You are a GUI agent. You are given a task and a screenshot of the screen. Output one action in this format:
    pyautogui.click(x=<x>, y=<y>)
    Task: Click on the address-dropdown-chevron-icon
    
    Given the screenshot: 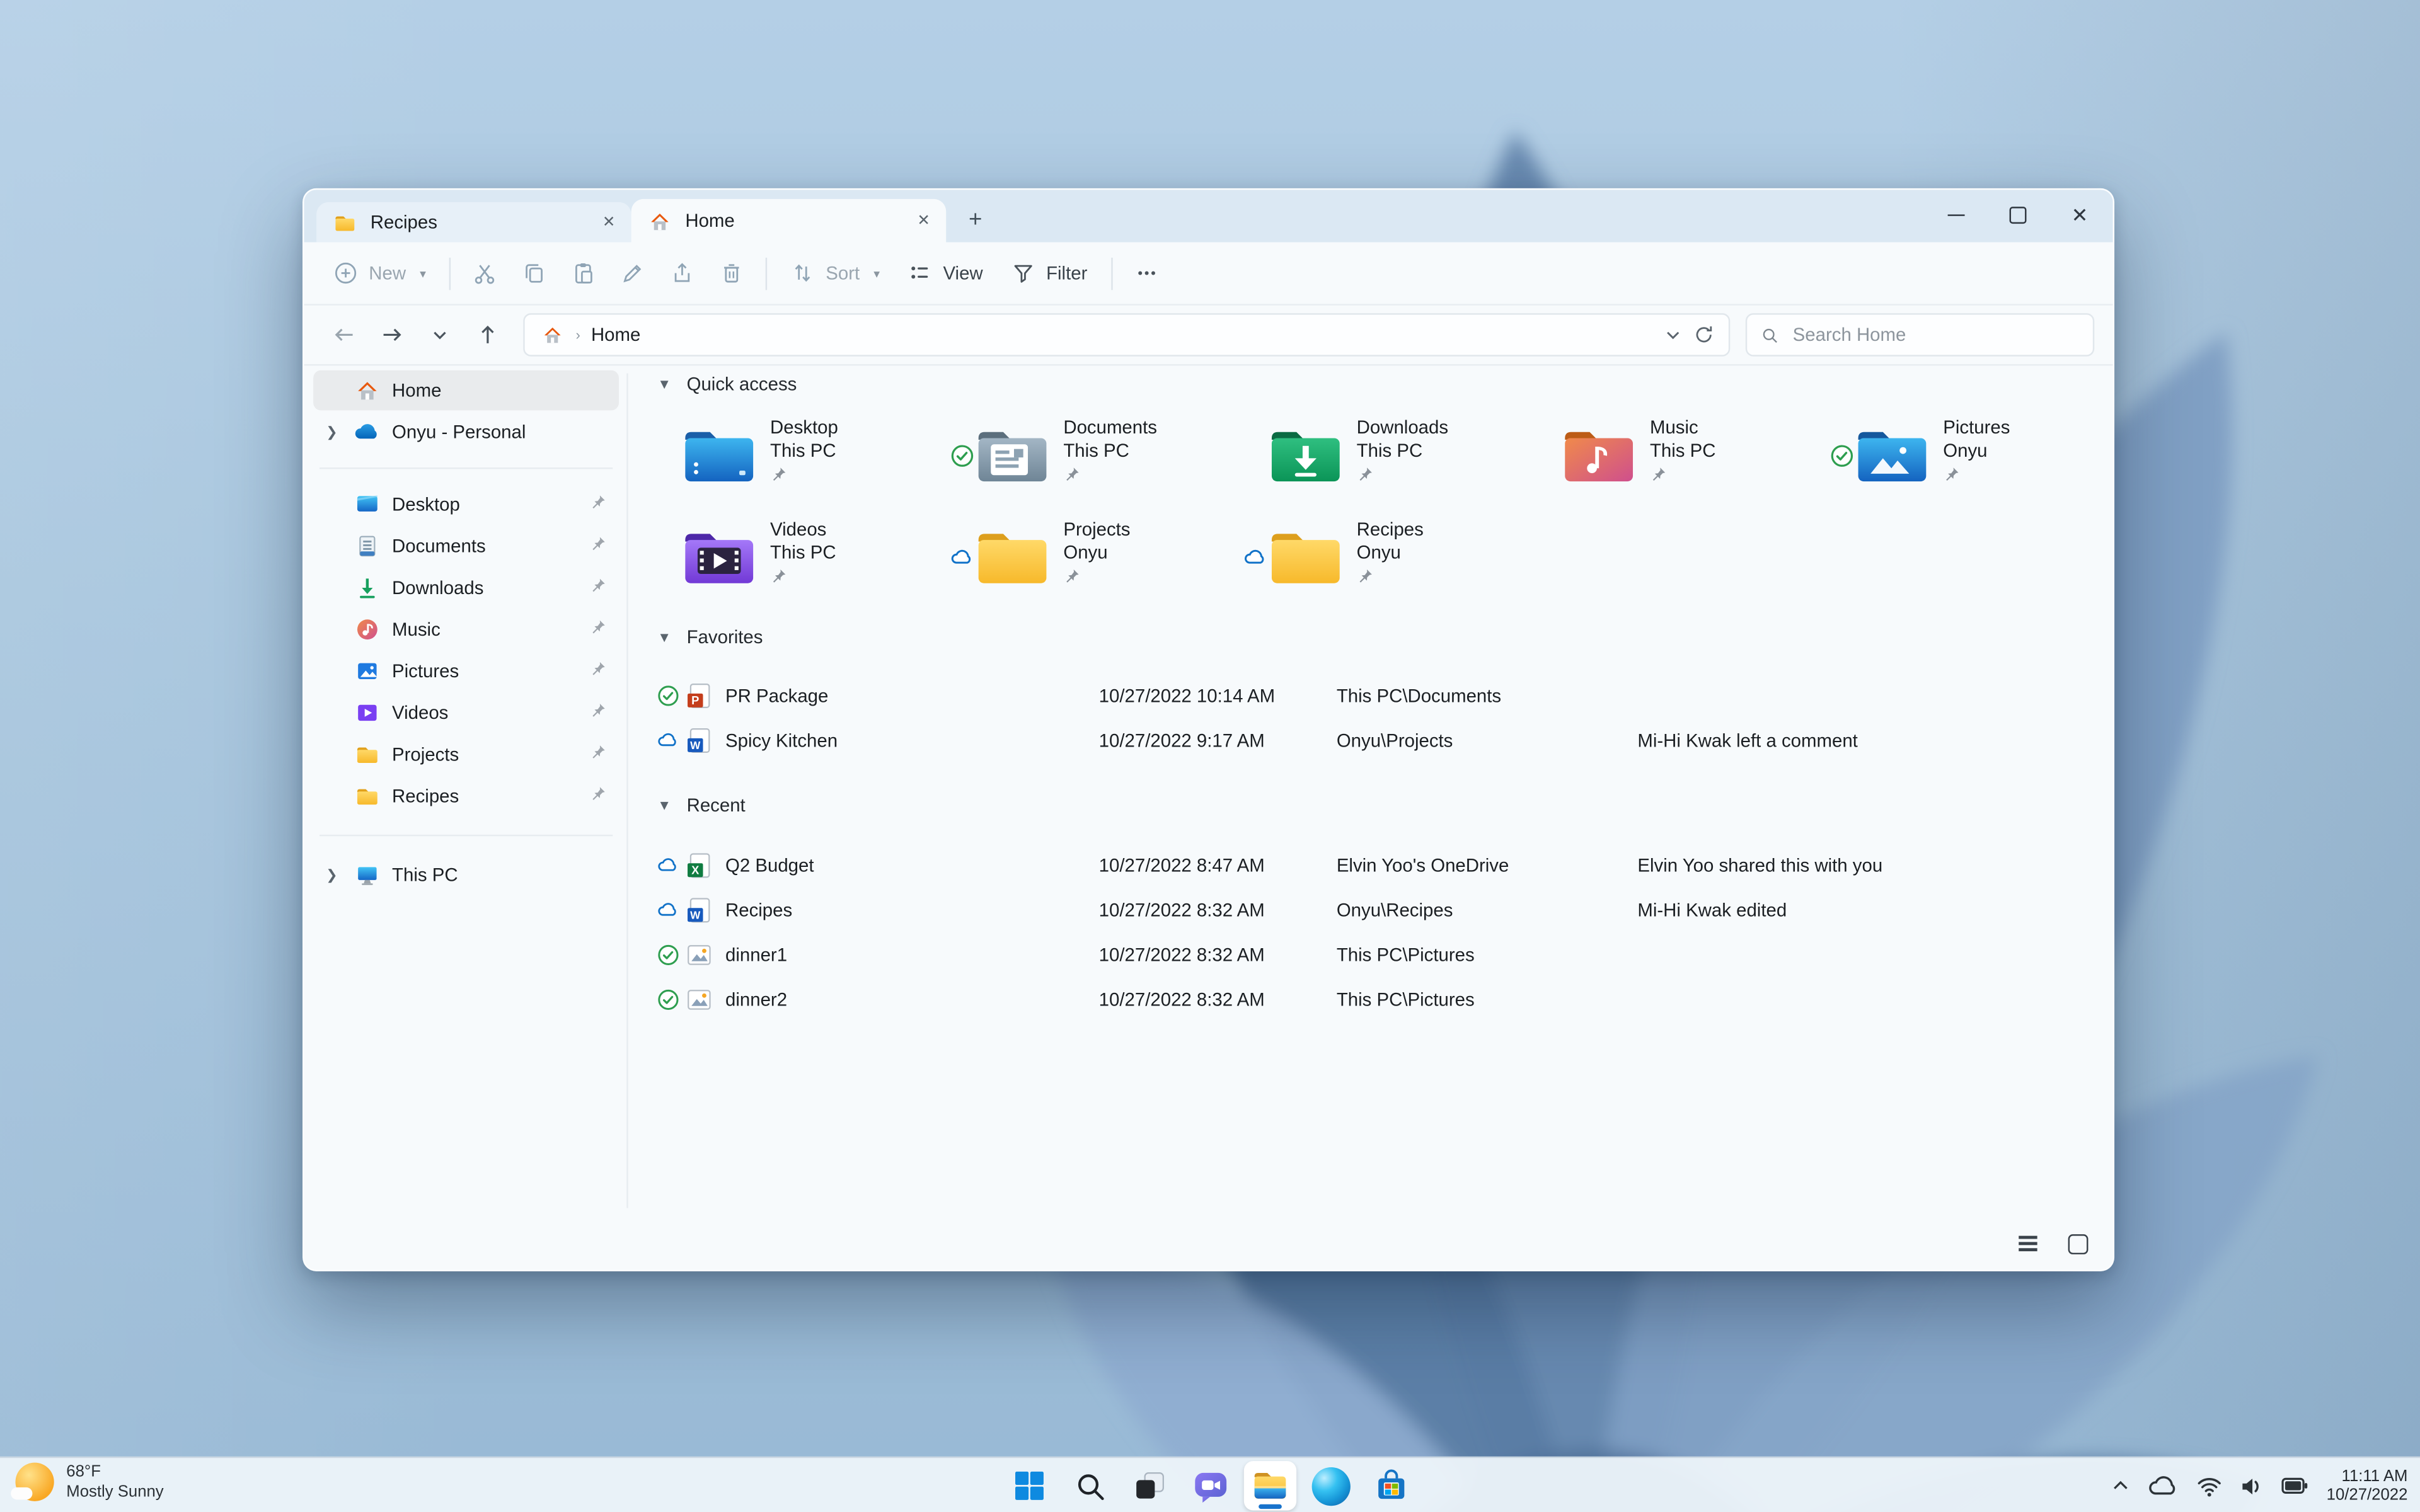 What is the action you would take?
    pyautogui.click(x=1673, y=335)
    